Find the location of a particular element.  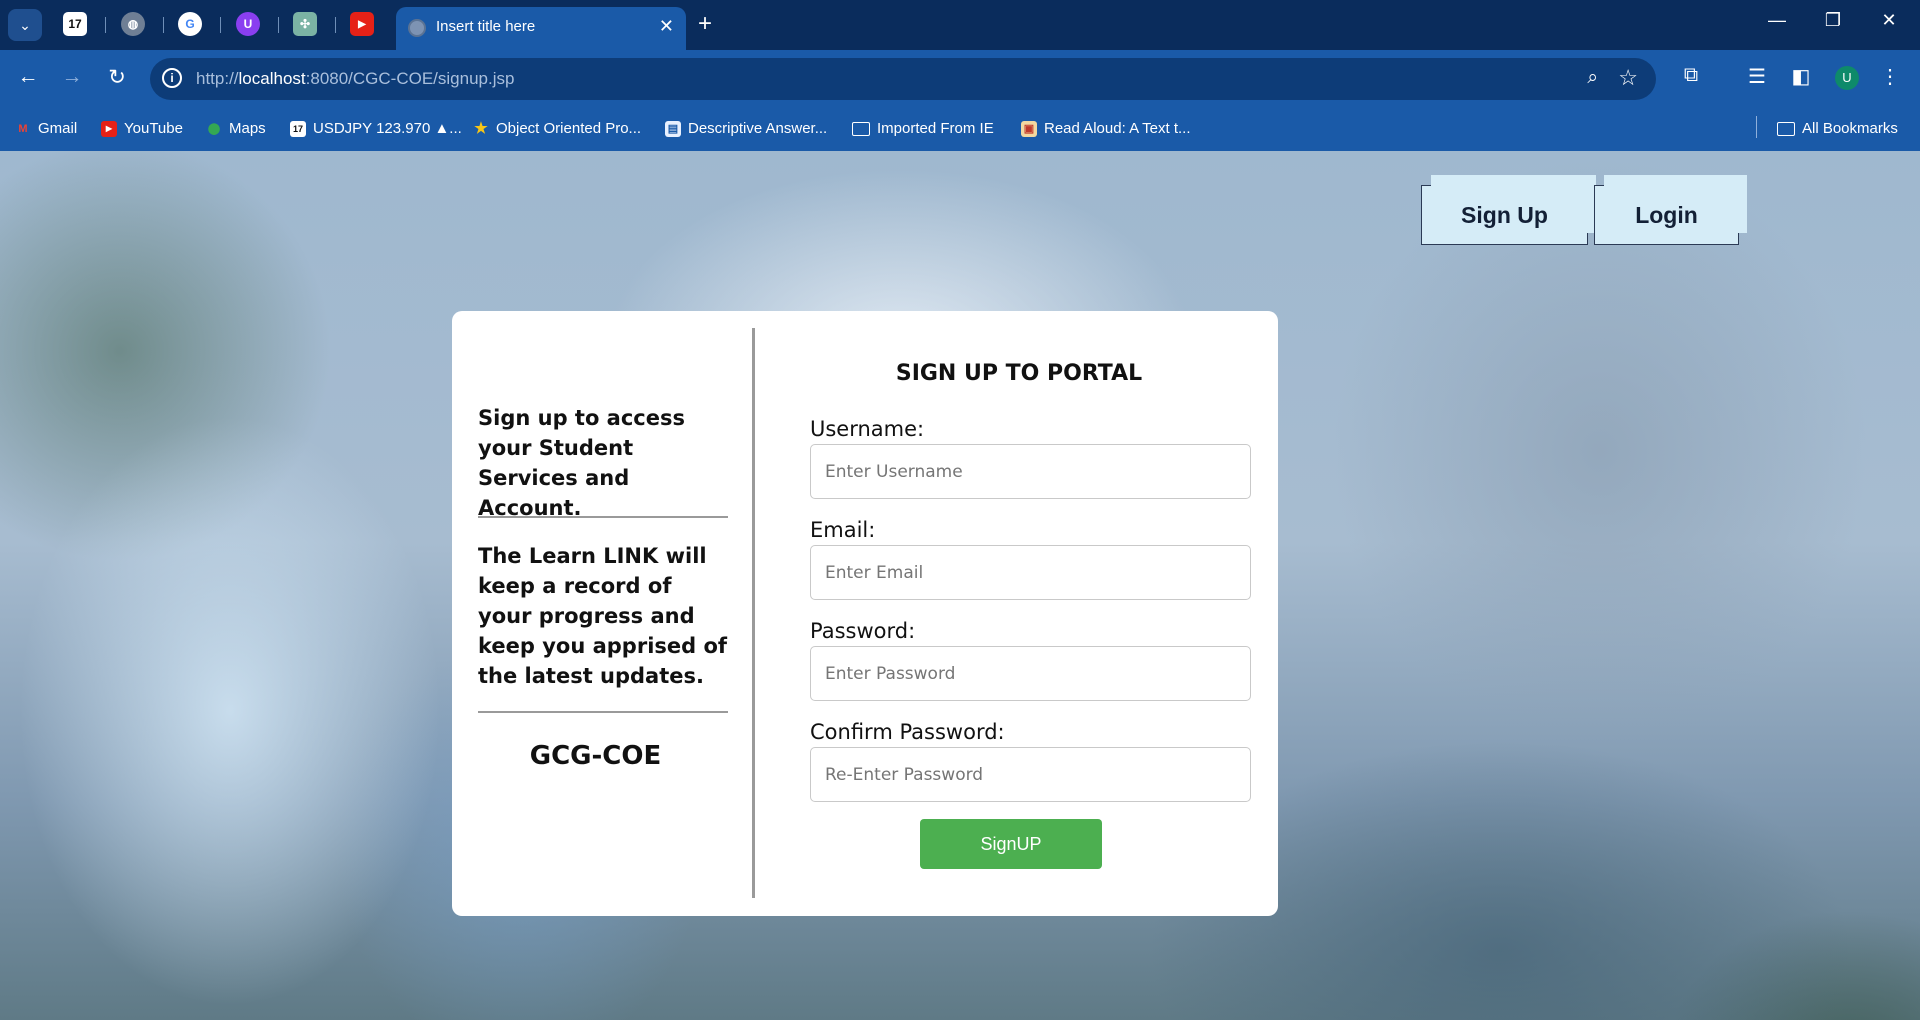

side-panel-icon: ◧ is located at coordinates (1801, 77).